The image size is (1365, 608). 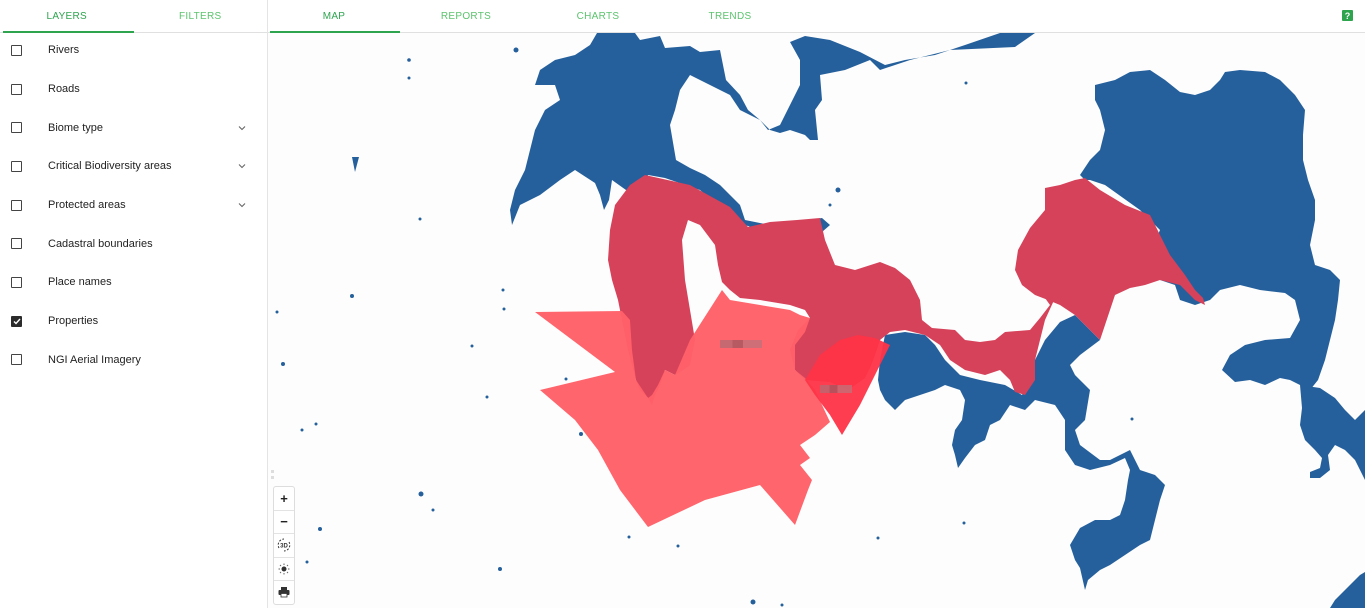 What do you see at coordinates (87, 205) in the screenshot?
I see `layer-label: Protected areas` at bounding box center [87, 205].